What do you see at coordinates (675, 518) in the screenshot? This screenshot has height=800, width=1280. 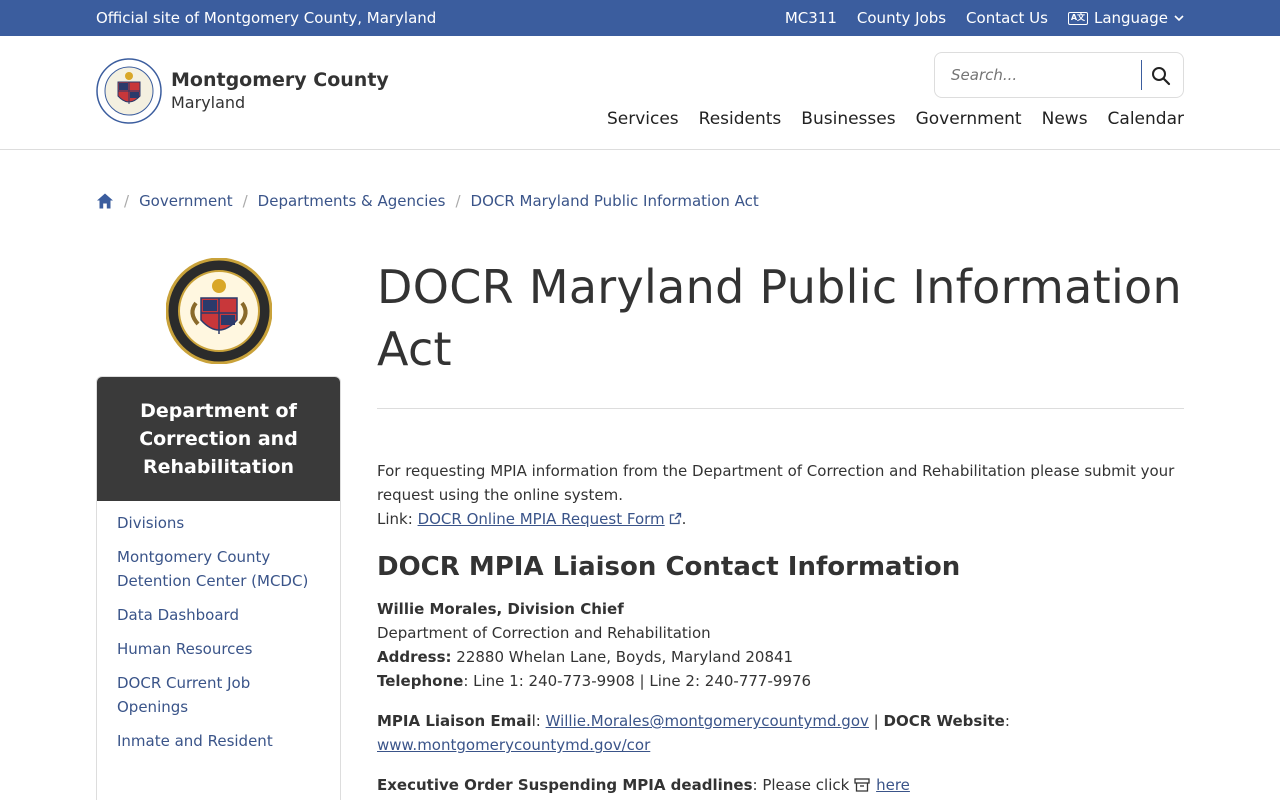 I see `external-link-icon` at bounding box center [675, 518].